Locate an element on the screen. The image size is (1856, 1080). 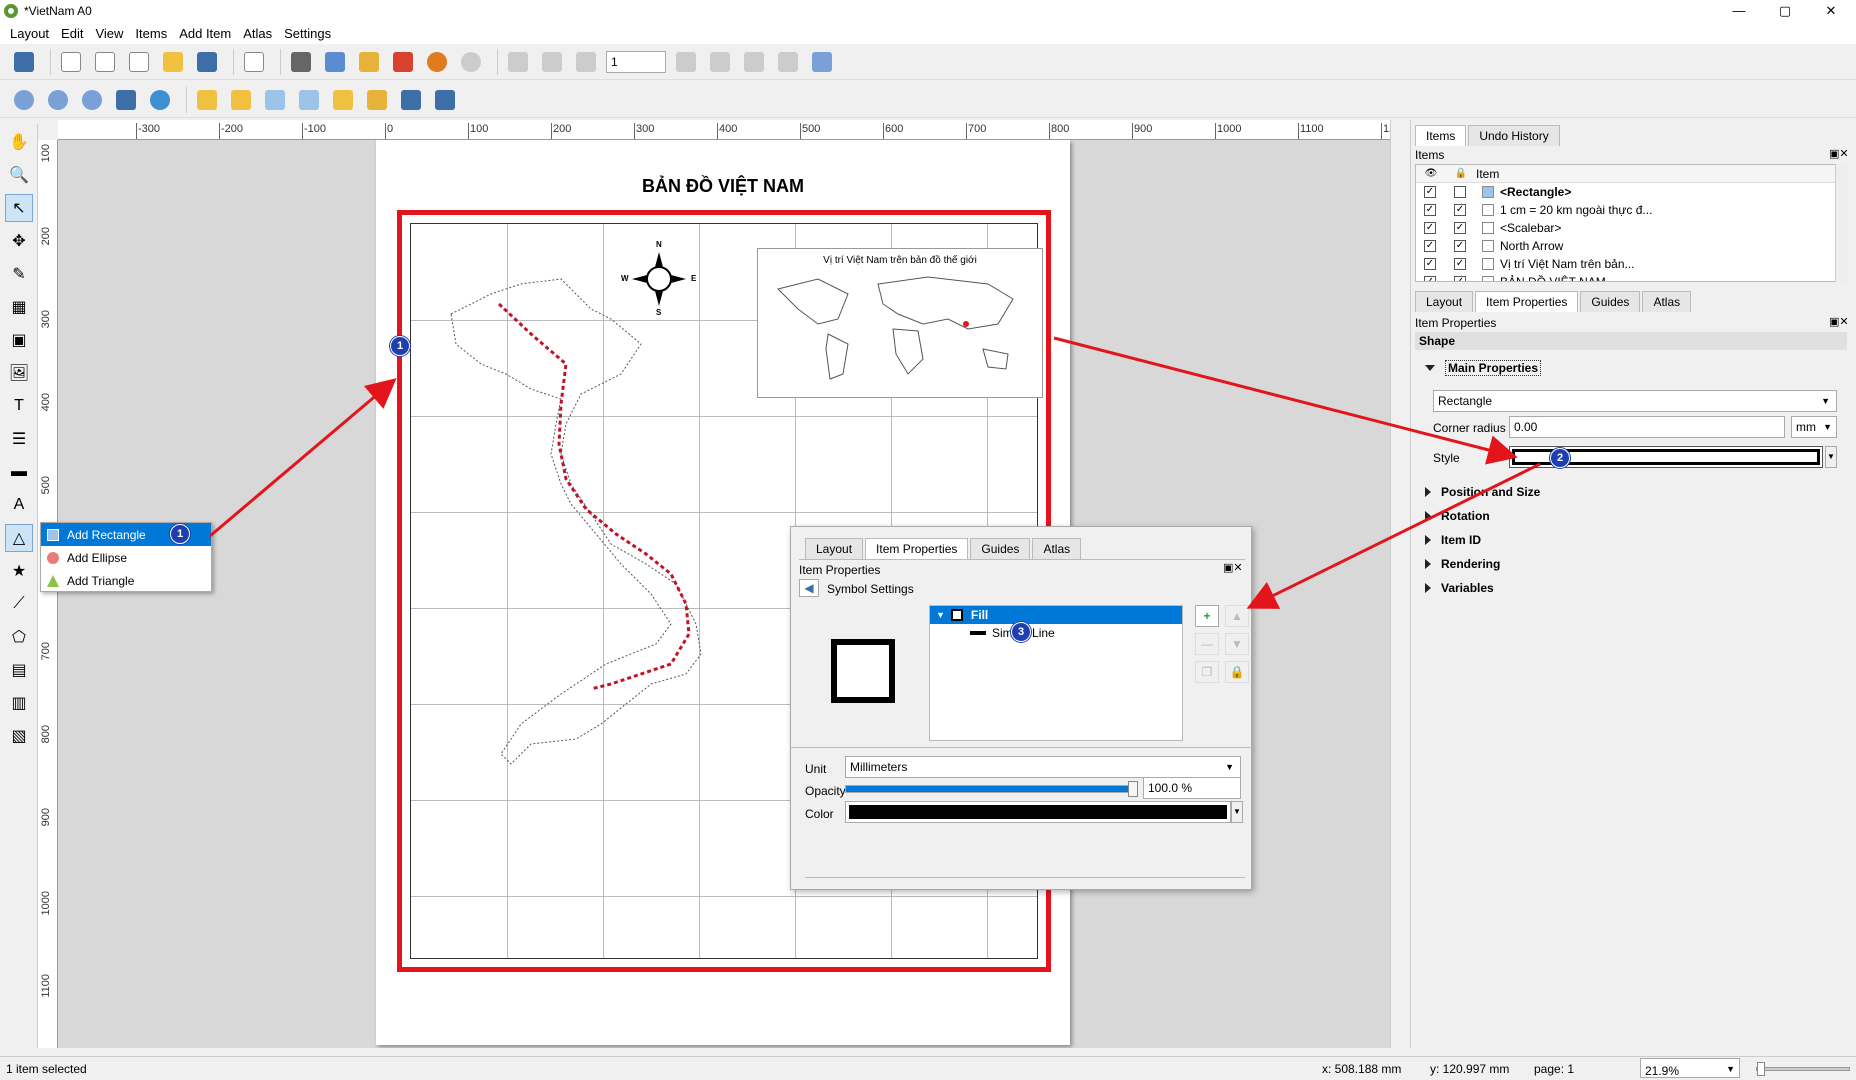
zoom-combo: 21.9% ▼ is located at coordinates (1690, 1068).